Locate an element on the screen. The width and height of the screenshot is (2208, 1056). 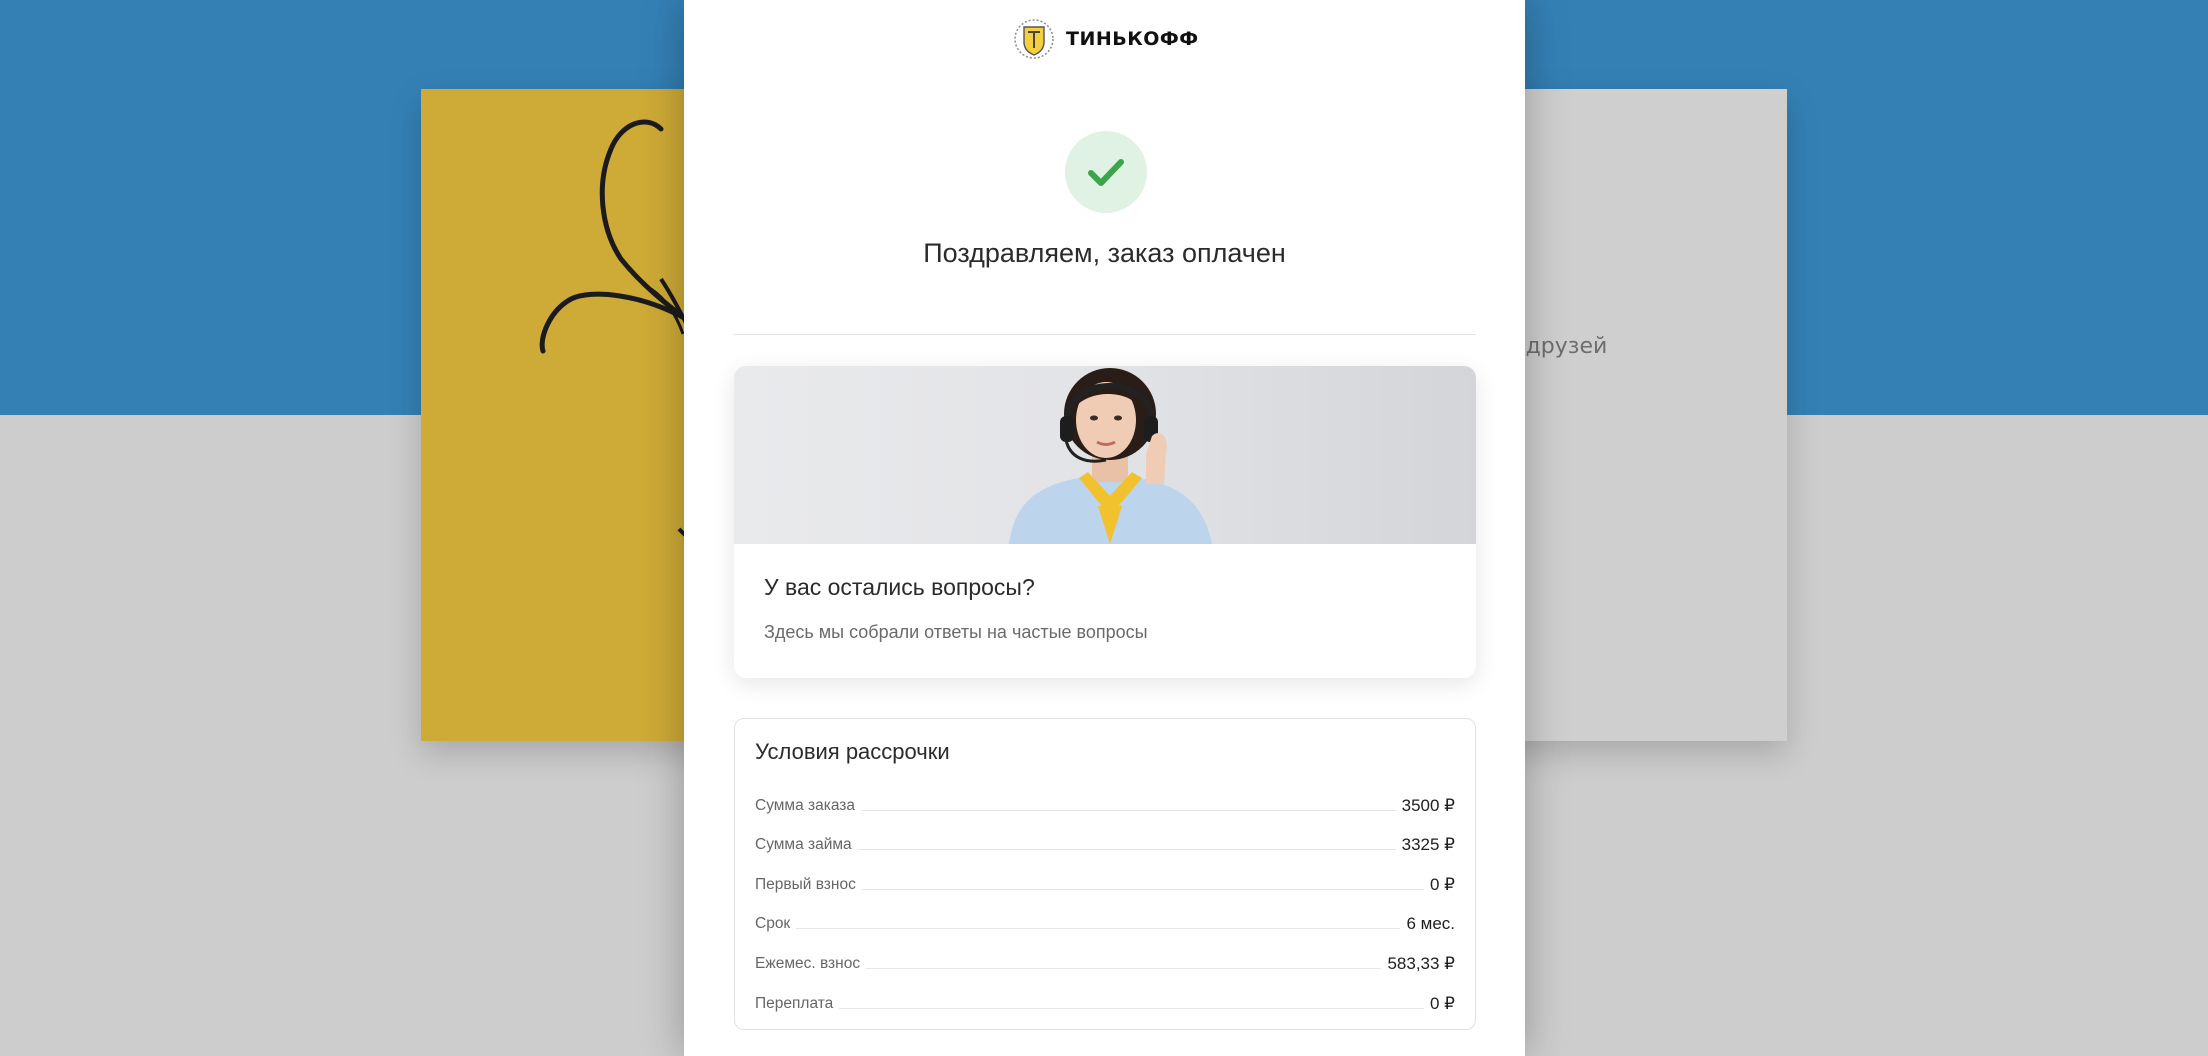
row-label: Ежемес. взнос is located at coordinates (808, 963).